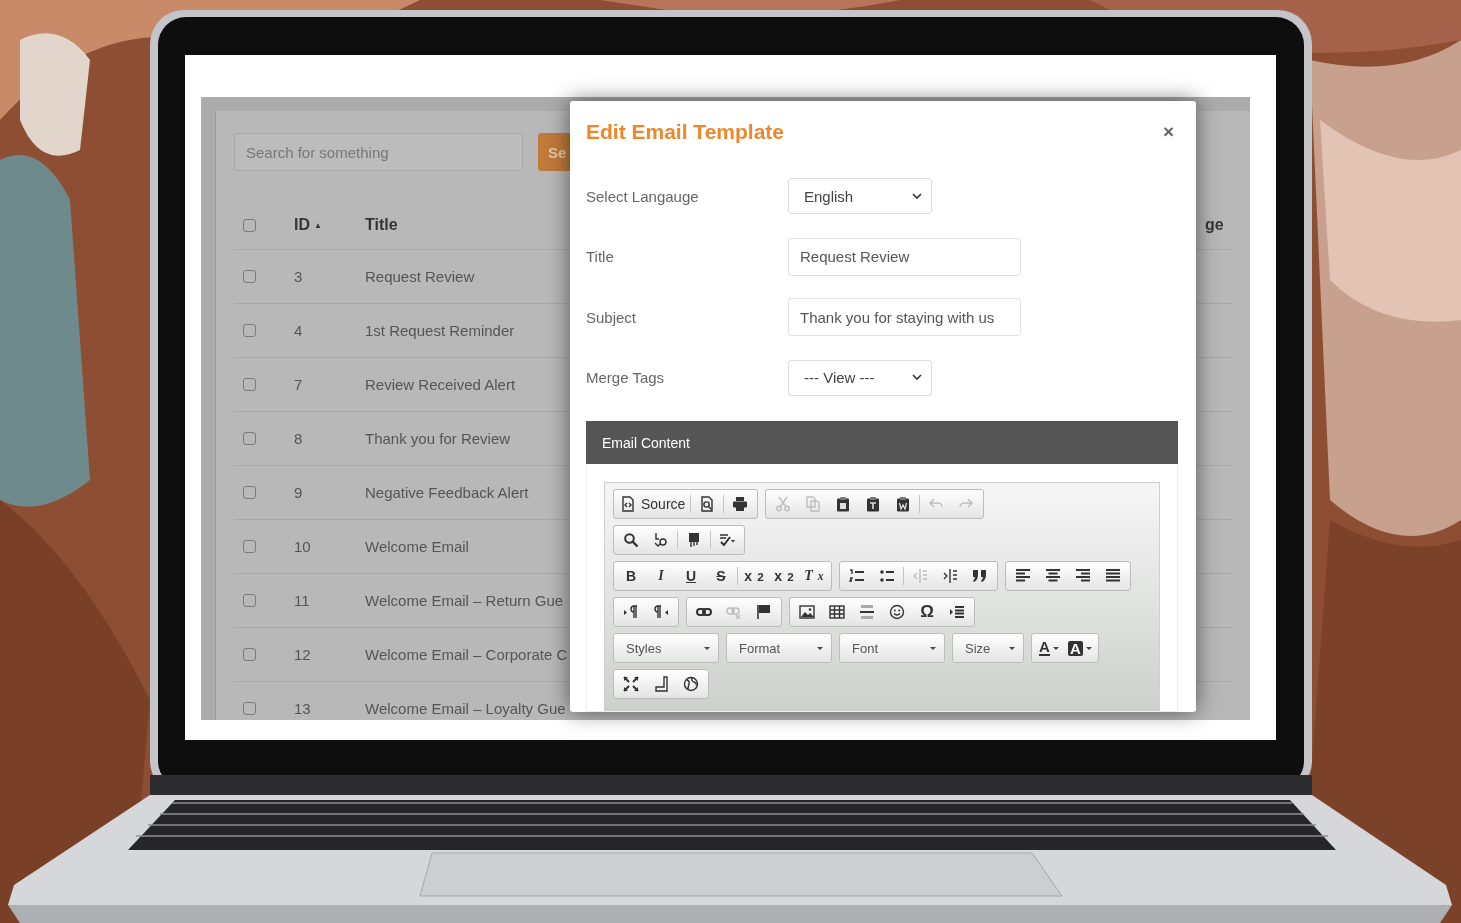 The height and width of the screenshot is (923, 1461). I want to click on table-cell: 1st Request Reminder, so click(440, 330).